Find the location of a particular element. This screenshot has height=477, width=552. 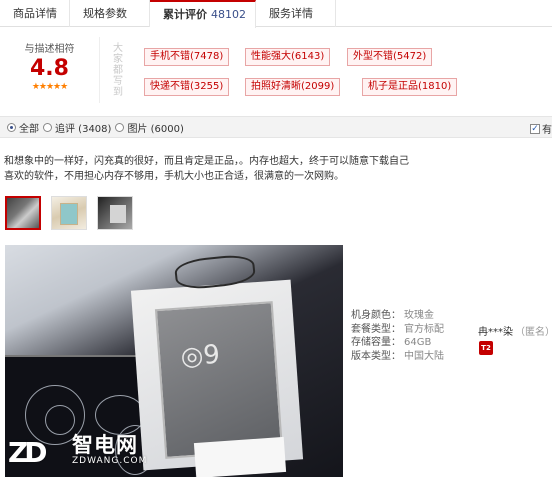

sku-key: 套餐类型： is located at coordinates (376, 329).